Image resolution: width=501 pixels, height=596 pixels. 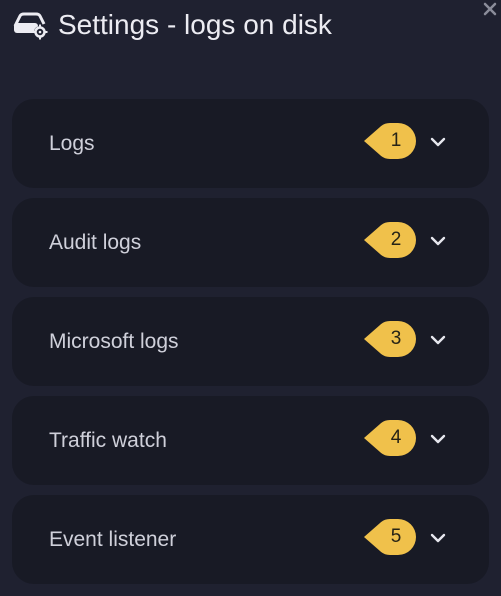 What do you see at coordinates (95, 242) in the screenshot?
I see `section-label: Audit logs` at bounding box center [95, 242].